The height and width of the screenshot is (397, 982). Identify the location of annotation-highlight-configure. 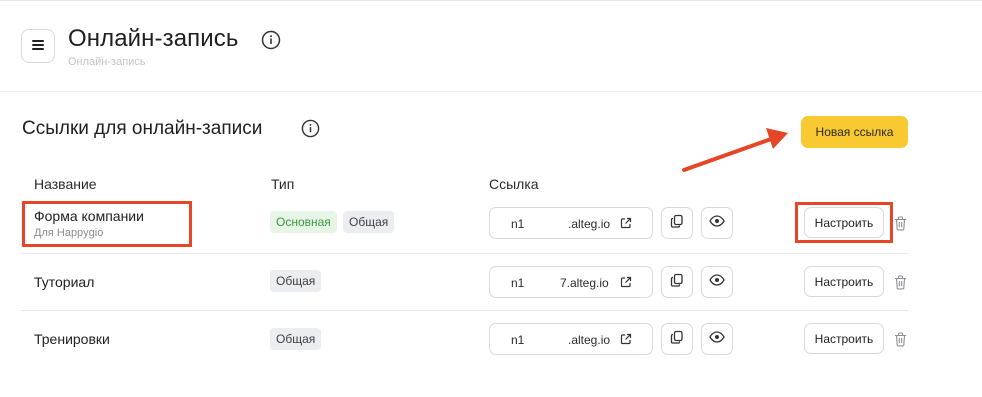
(844, 222).